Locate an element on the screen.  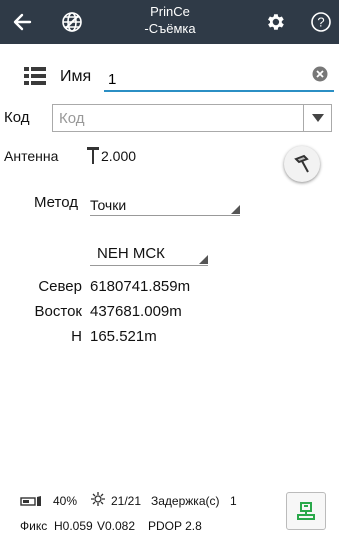
antenna-settings-button is located at coordinates (302, 164).